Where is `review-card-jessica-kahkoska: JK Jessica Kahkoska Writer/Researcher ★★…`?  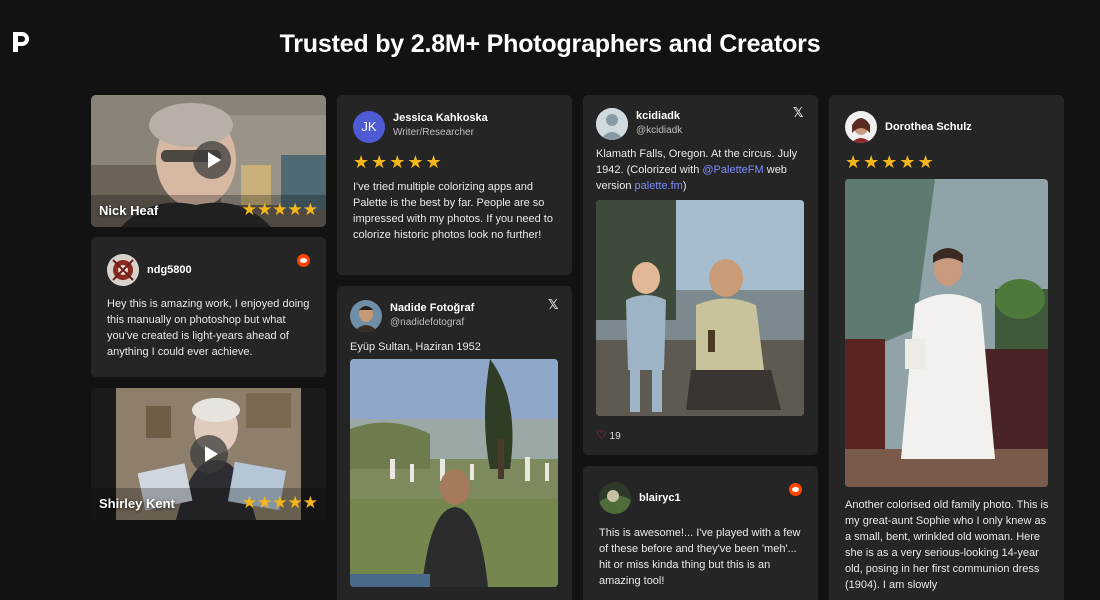
review-card-jessica-kahkoska: JK Jessica Kahkoska Writer/Researcher ★★… is located at coordinates (454, 185).